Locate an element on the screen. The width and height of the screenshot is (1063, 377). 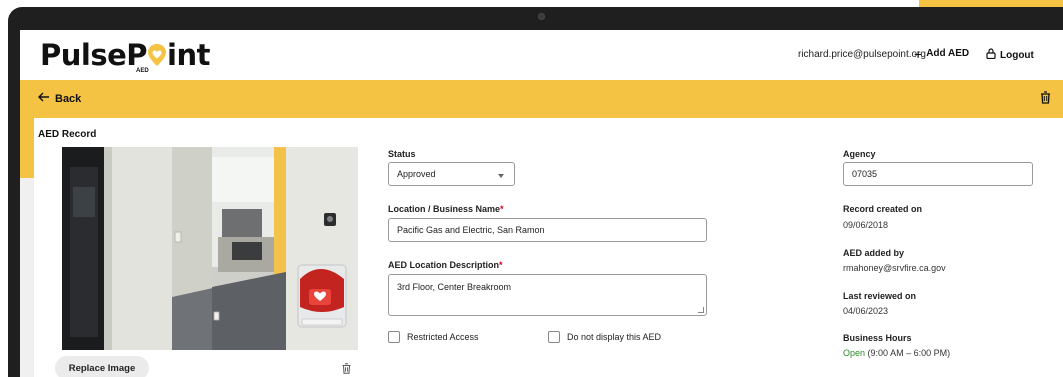
back-button: Back is located at coordinates (59, 98).